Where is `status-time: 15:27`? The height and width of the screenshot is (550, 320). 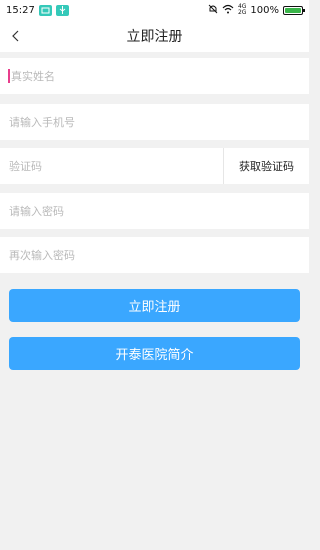 status-time: 15:27 is located at coordinates (20, 10).